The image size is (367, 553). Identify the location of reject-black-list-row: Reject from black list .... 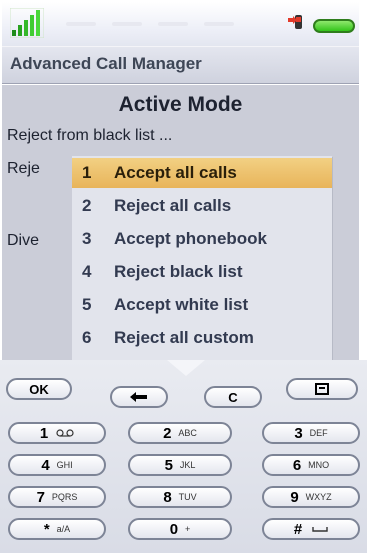
(89, 136).